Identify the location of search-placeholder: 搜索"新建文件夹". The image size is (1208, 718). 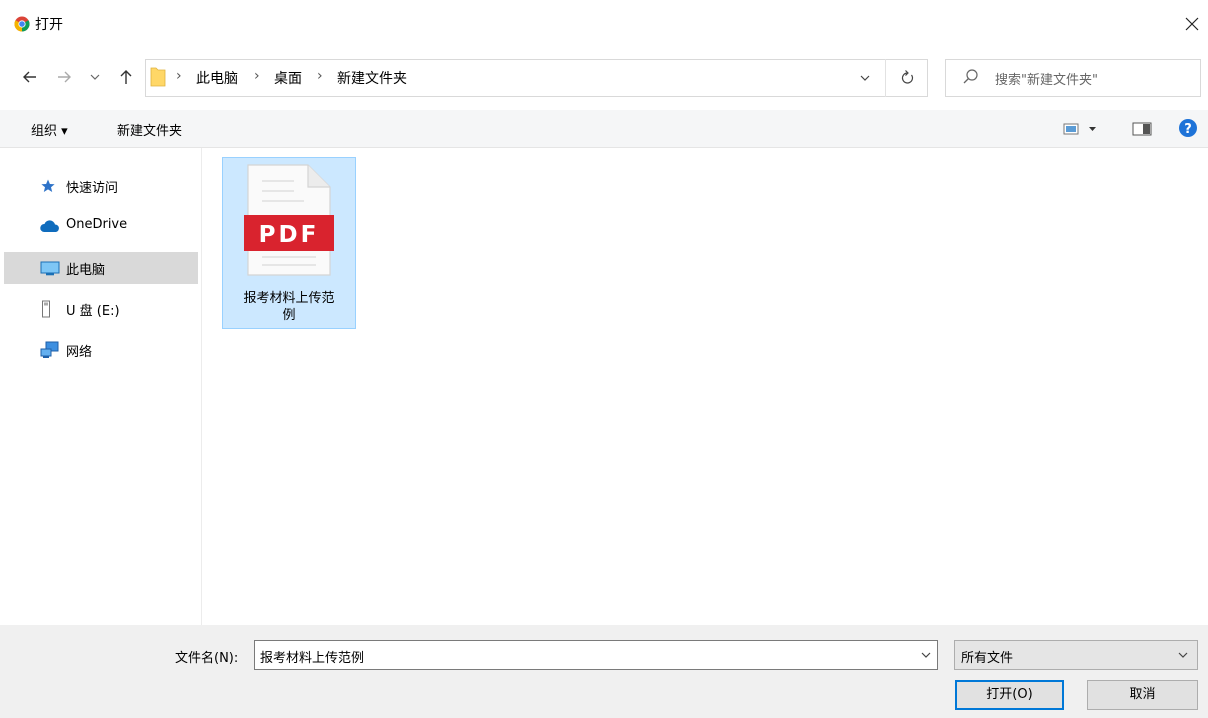
(1046, 80).